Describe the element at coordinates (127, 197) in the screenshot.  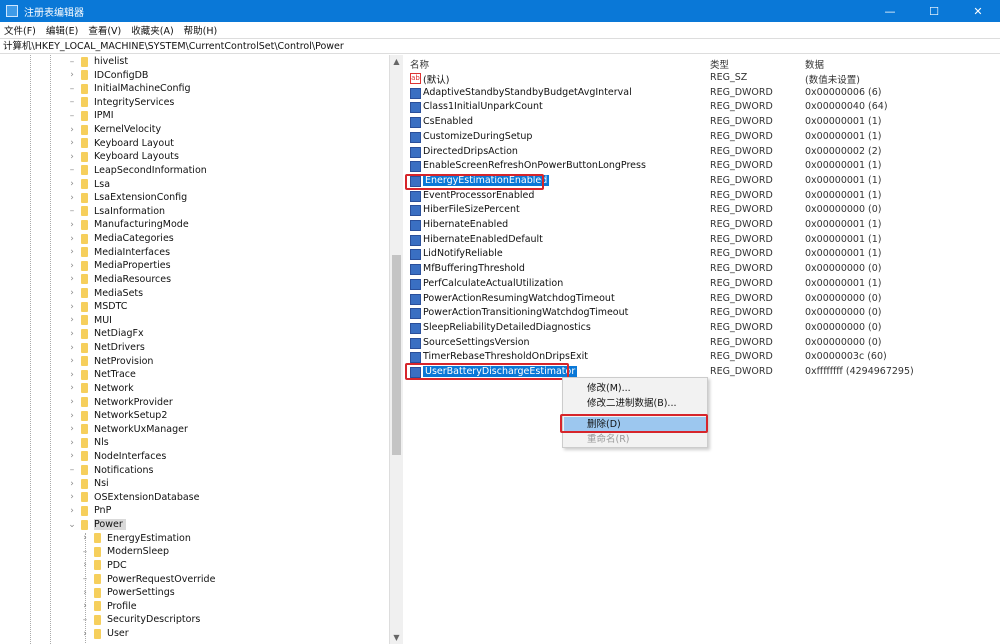
I see `tree-item: › LsaExtensionConfig` at that location.